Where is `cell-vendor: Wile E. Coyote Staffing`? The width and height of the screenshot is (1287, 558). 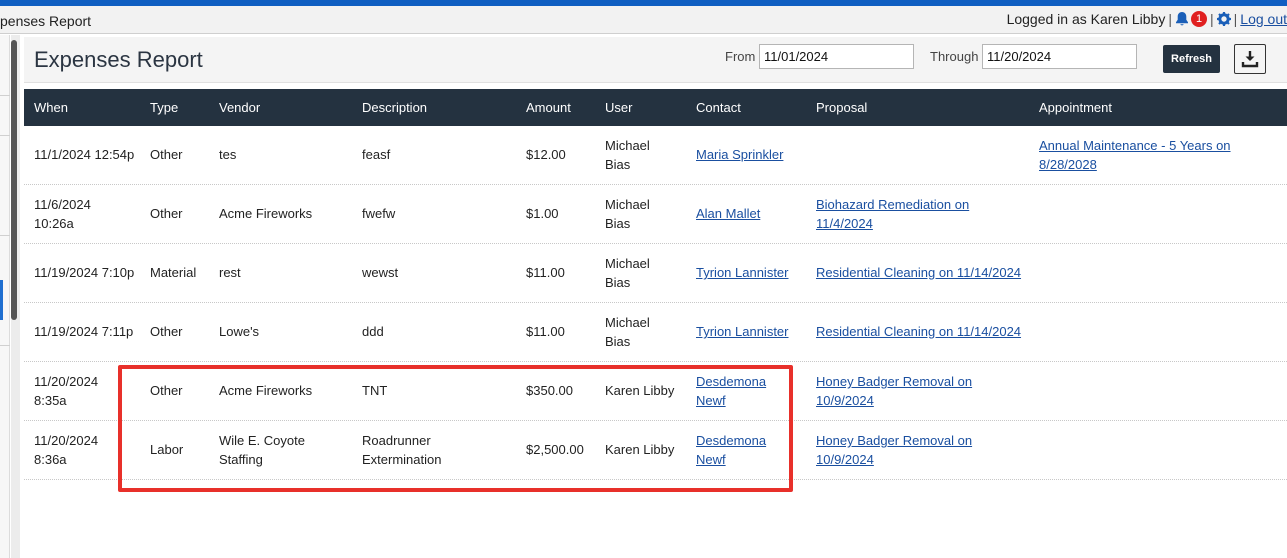 cell-vendor: Wile E. Coyote Staffing is located at coordinates (262, 450).